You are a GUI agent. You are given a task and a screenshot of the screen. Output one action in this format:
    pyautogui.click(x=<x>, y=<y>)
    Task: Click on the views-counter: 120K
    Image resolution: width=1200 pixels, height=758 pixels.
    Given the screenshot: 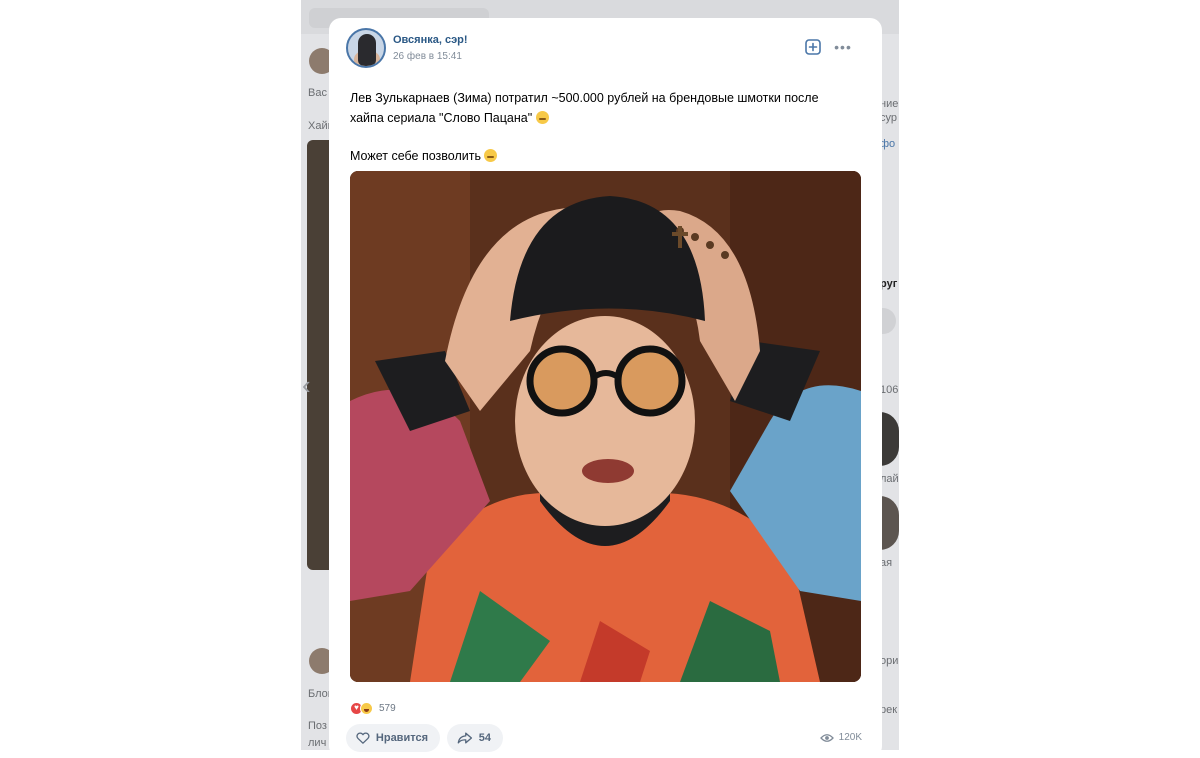 What is the action you would take?
    pyautogui.click(x=840, y=737)
    